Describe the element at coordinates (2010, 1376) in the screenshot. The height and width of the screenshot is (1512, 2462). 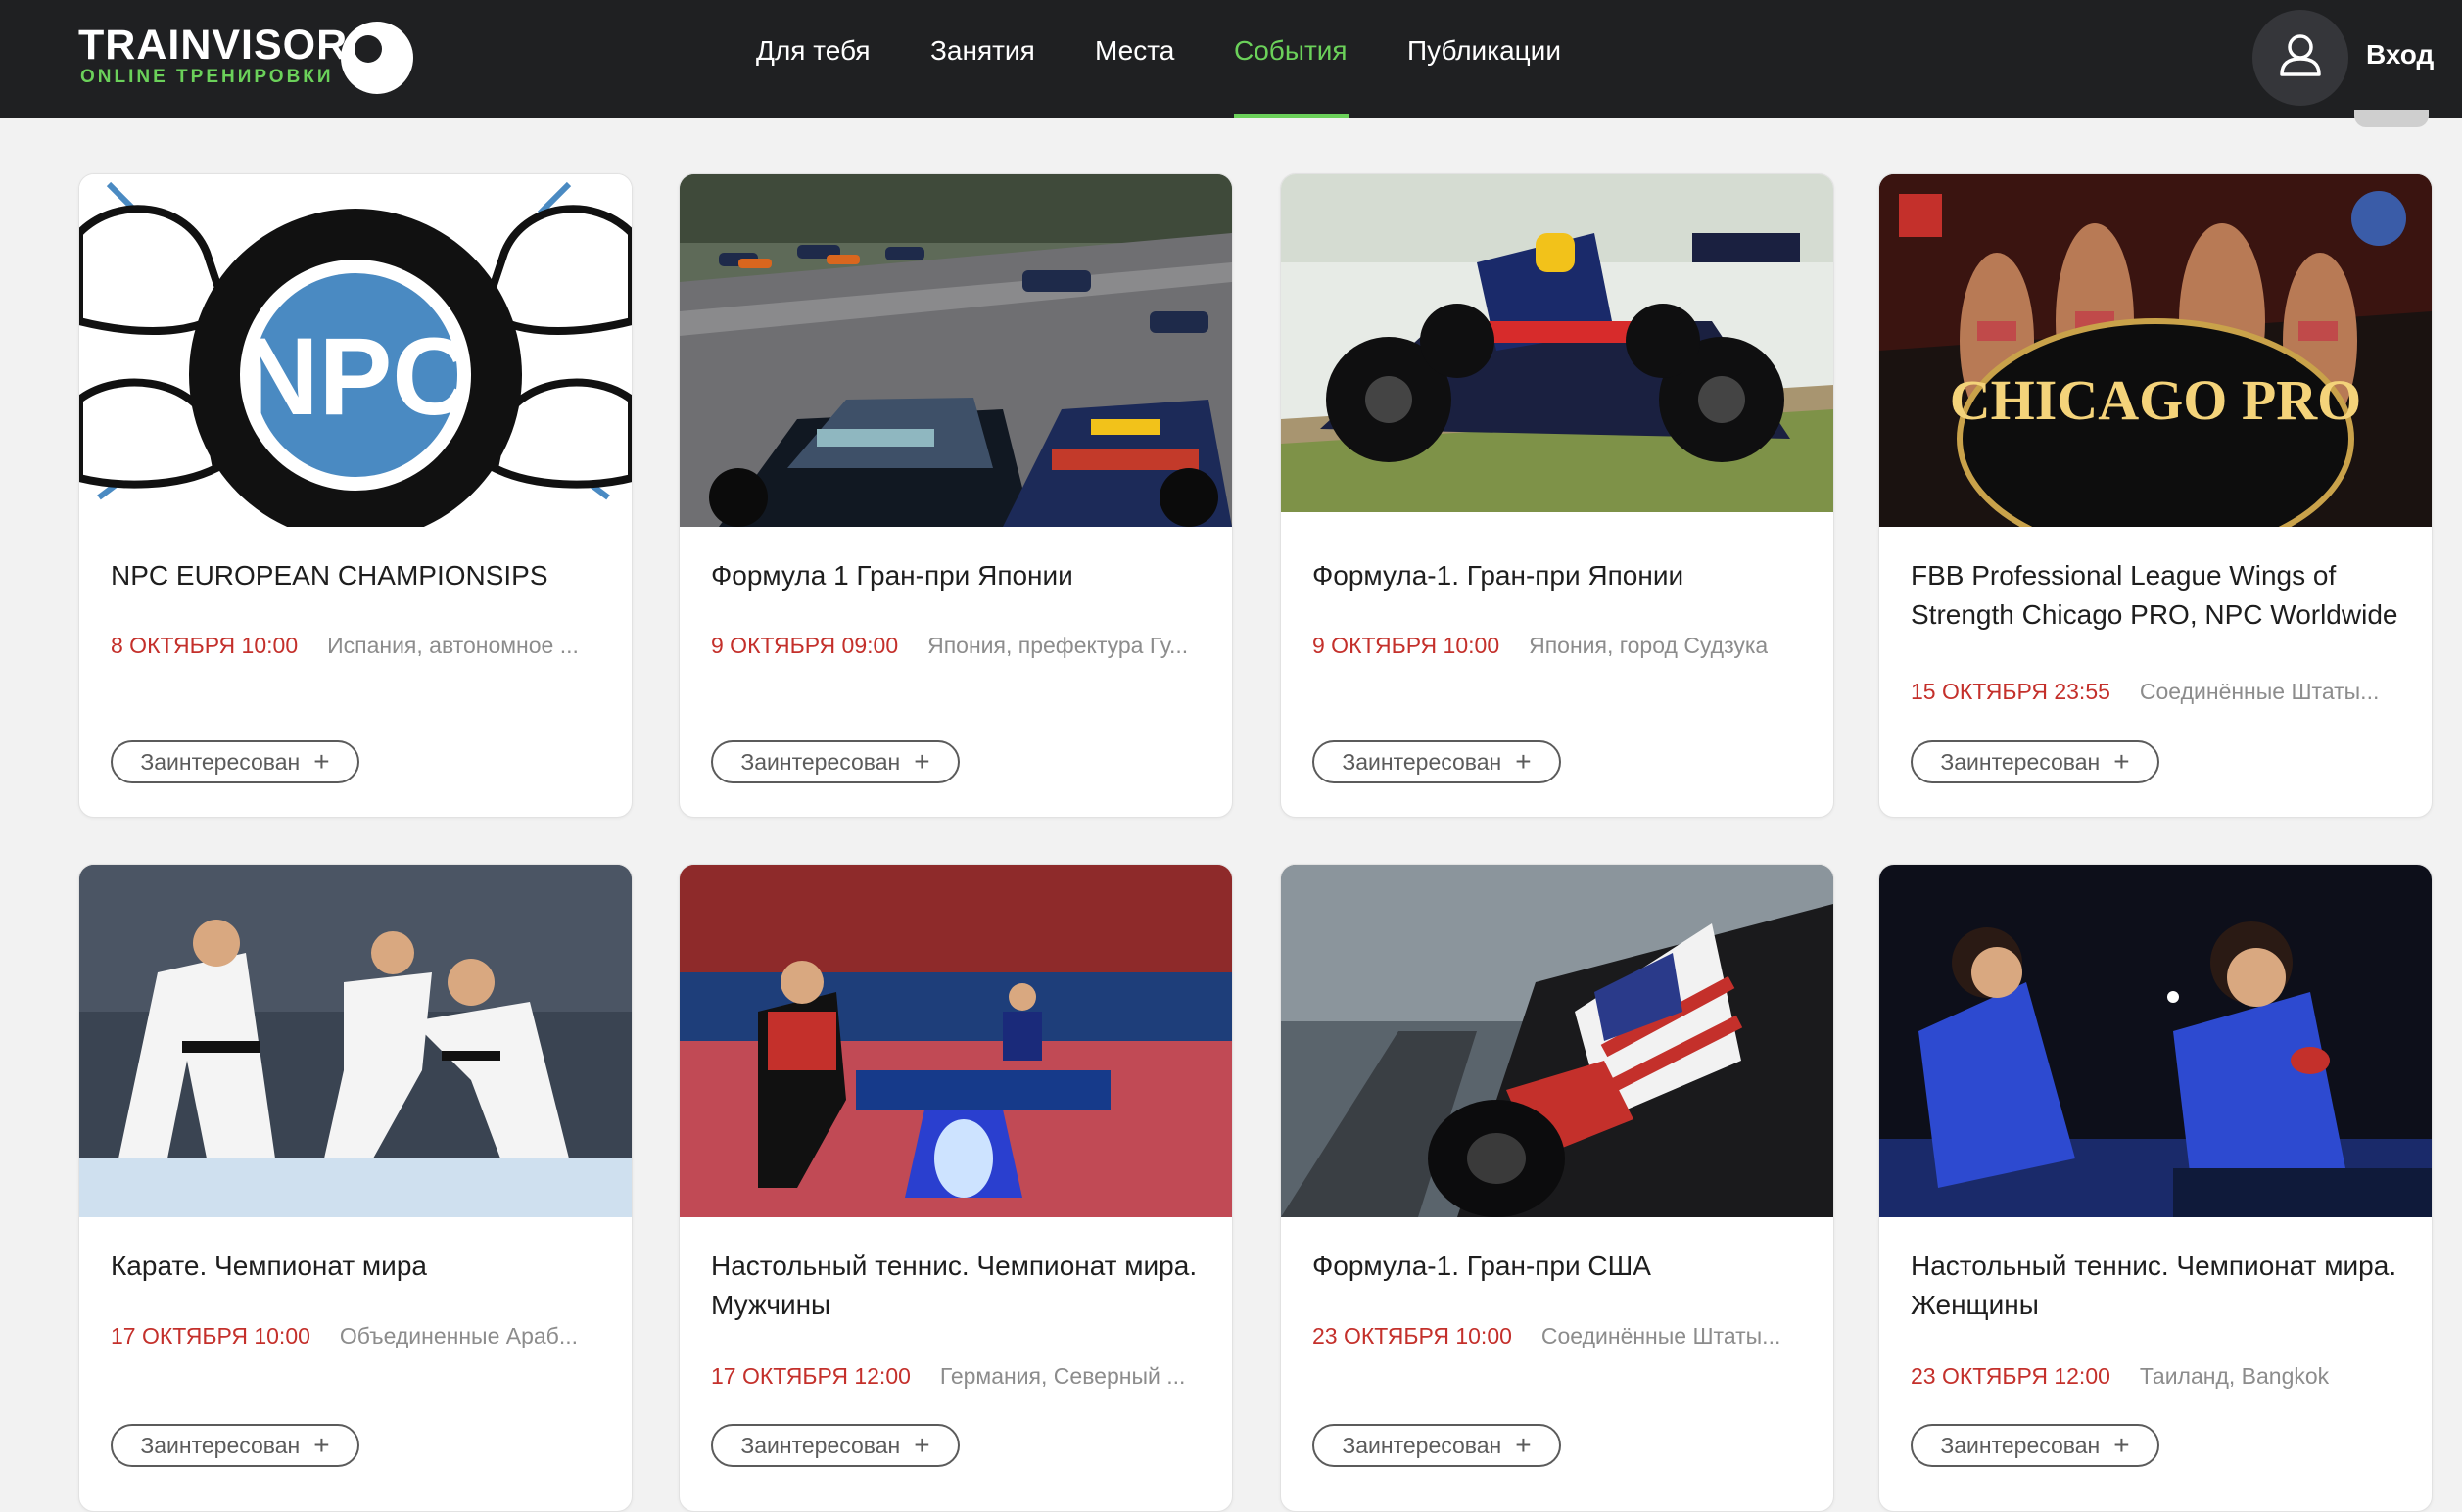
I see `event-date: 23 ОКТЯБРЯ 12:00` at that location.